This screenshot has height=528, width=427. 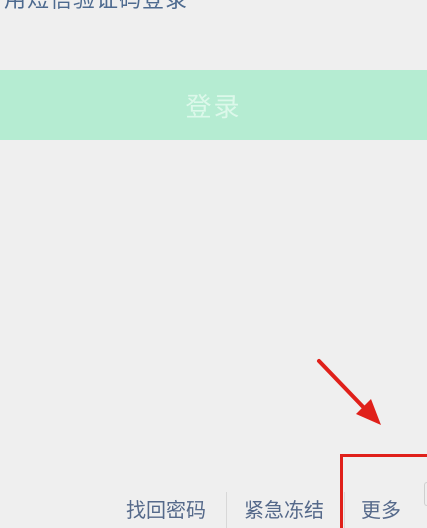 I want to click on footer-links: 找回密码 紧急冻结 更多, so click(x=213, y=510).